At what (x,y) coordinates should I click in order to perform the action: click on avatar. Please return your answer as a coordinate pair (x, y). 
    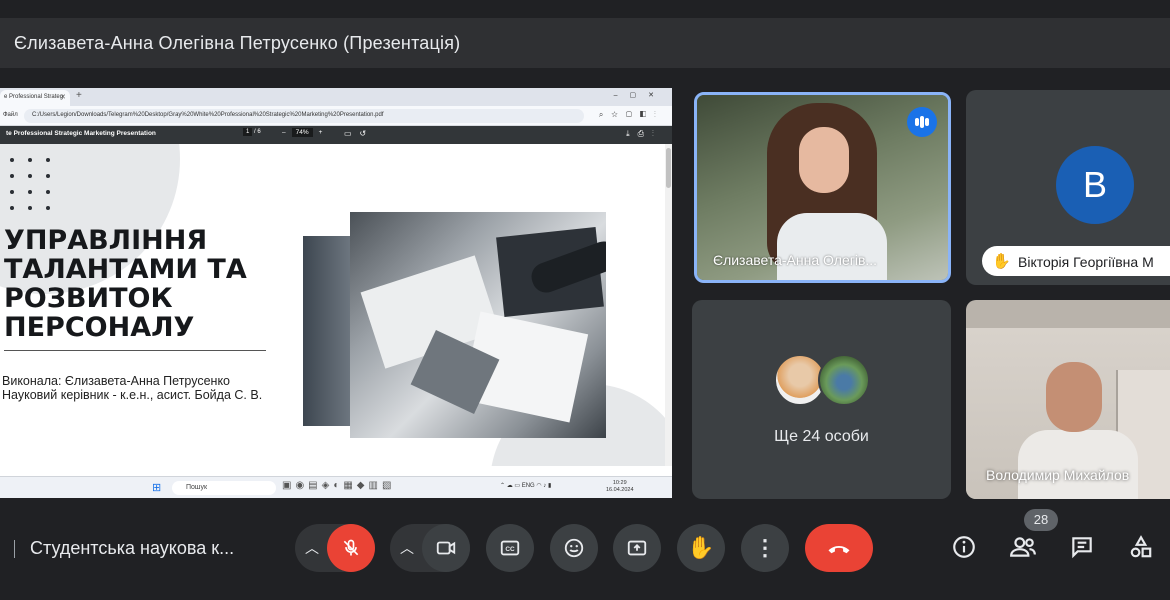
    Looking at the image, I should click on (844, 380).